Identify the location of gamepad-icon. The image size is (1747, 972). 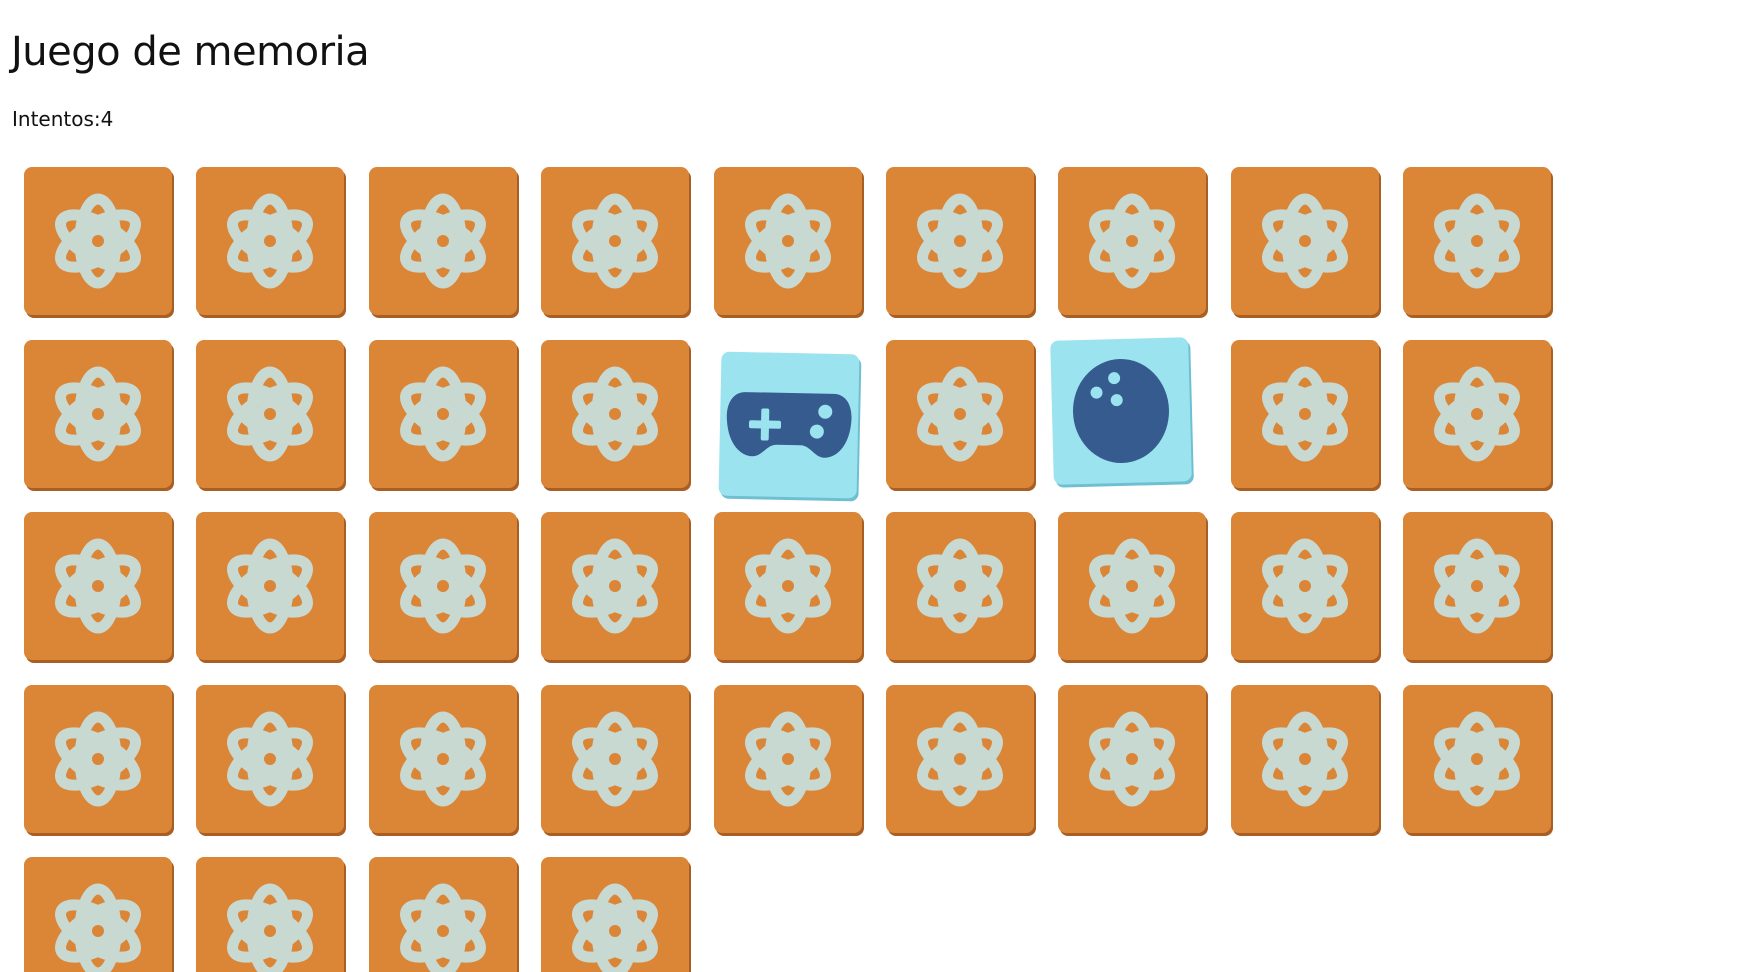
(789, 424).